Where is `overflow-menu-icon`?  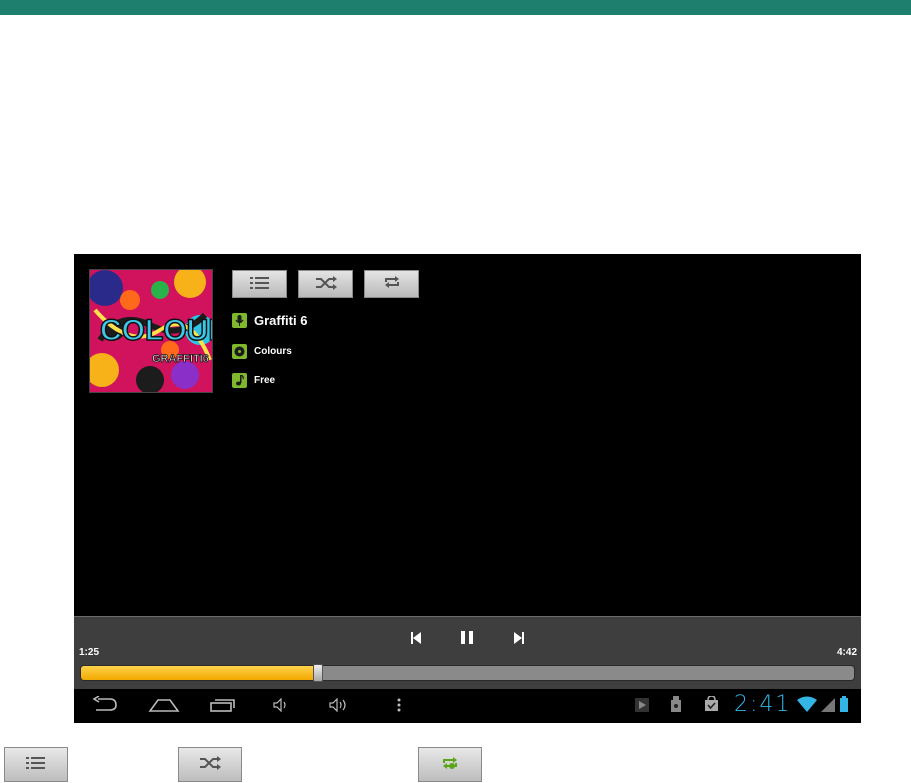 overflow-menu-icon is located at coordinates (399, 706).